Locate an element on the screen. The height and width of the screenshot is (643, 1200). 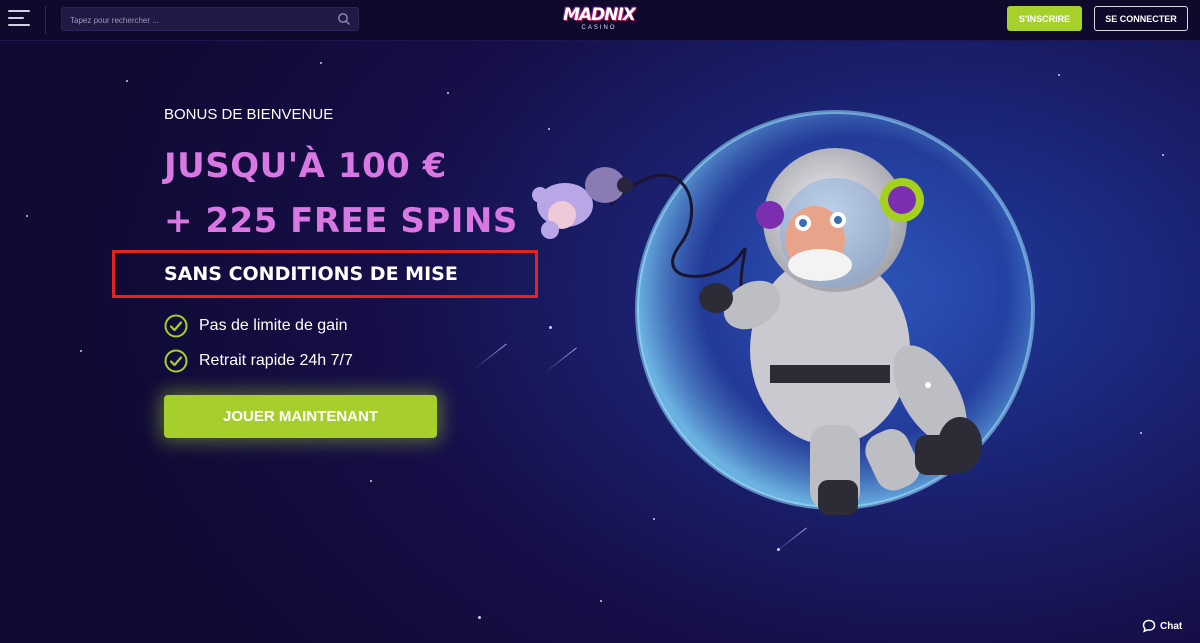
hamburger-menu-icon is located at coordinates (20, 20).